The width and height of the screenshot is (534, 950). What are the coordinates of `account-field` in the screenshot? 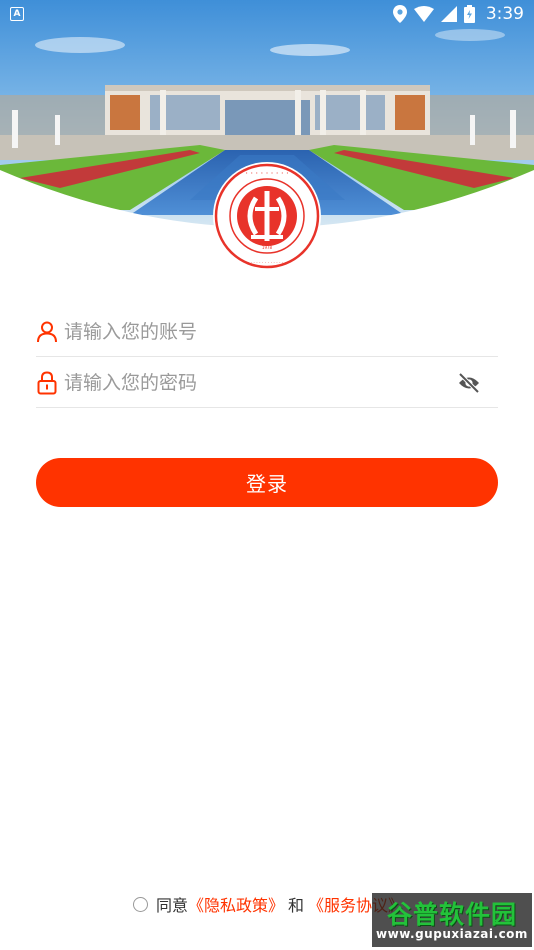 It's located at (267, 332).